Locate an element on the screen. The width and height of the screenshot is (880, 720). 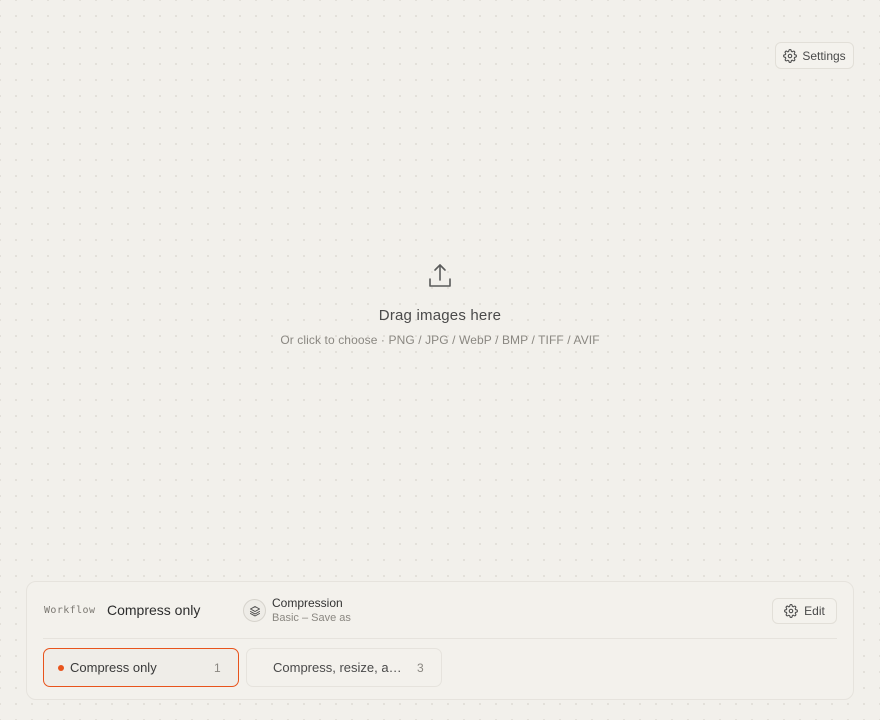
preset-chip-count: 1 is located at coordinates (217, 667).